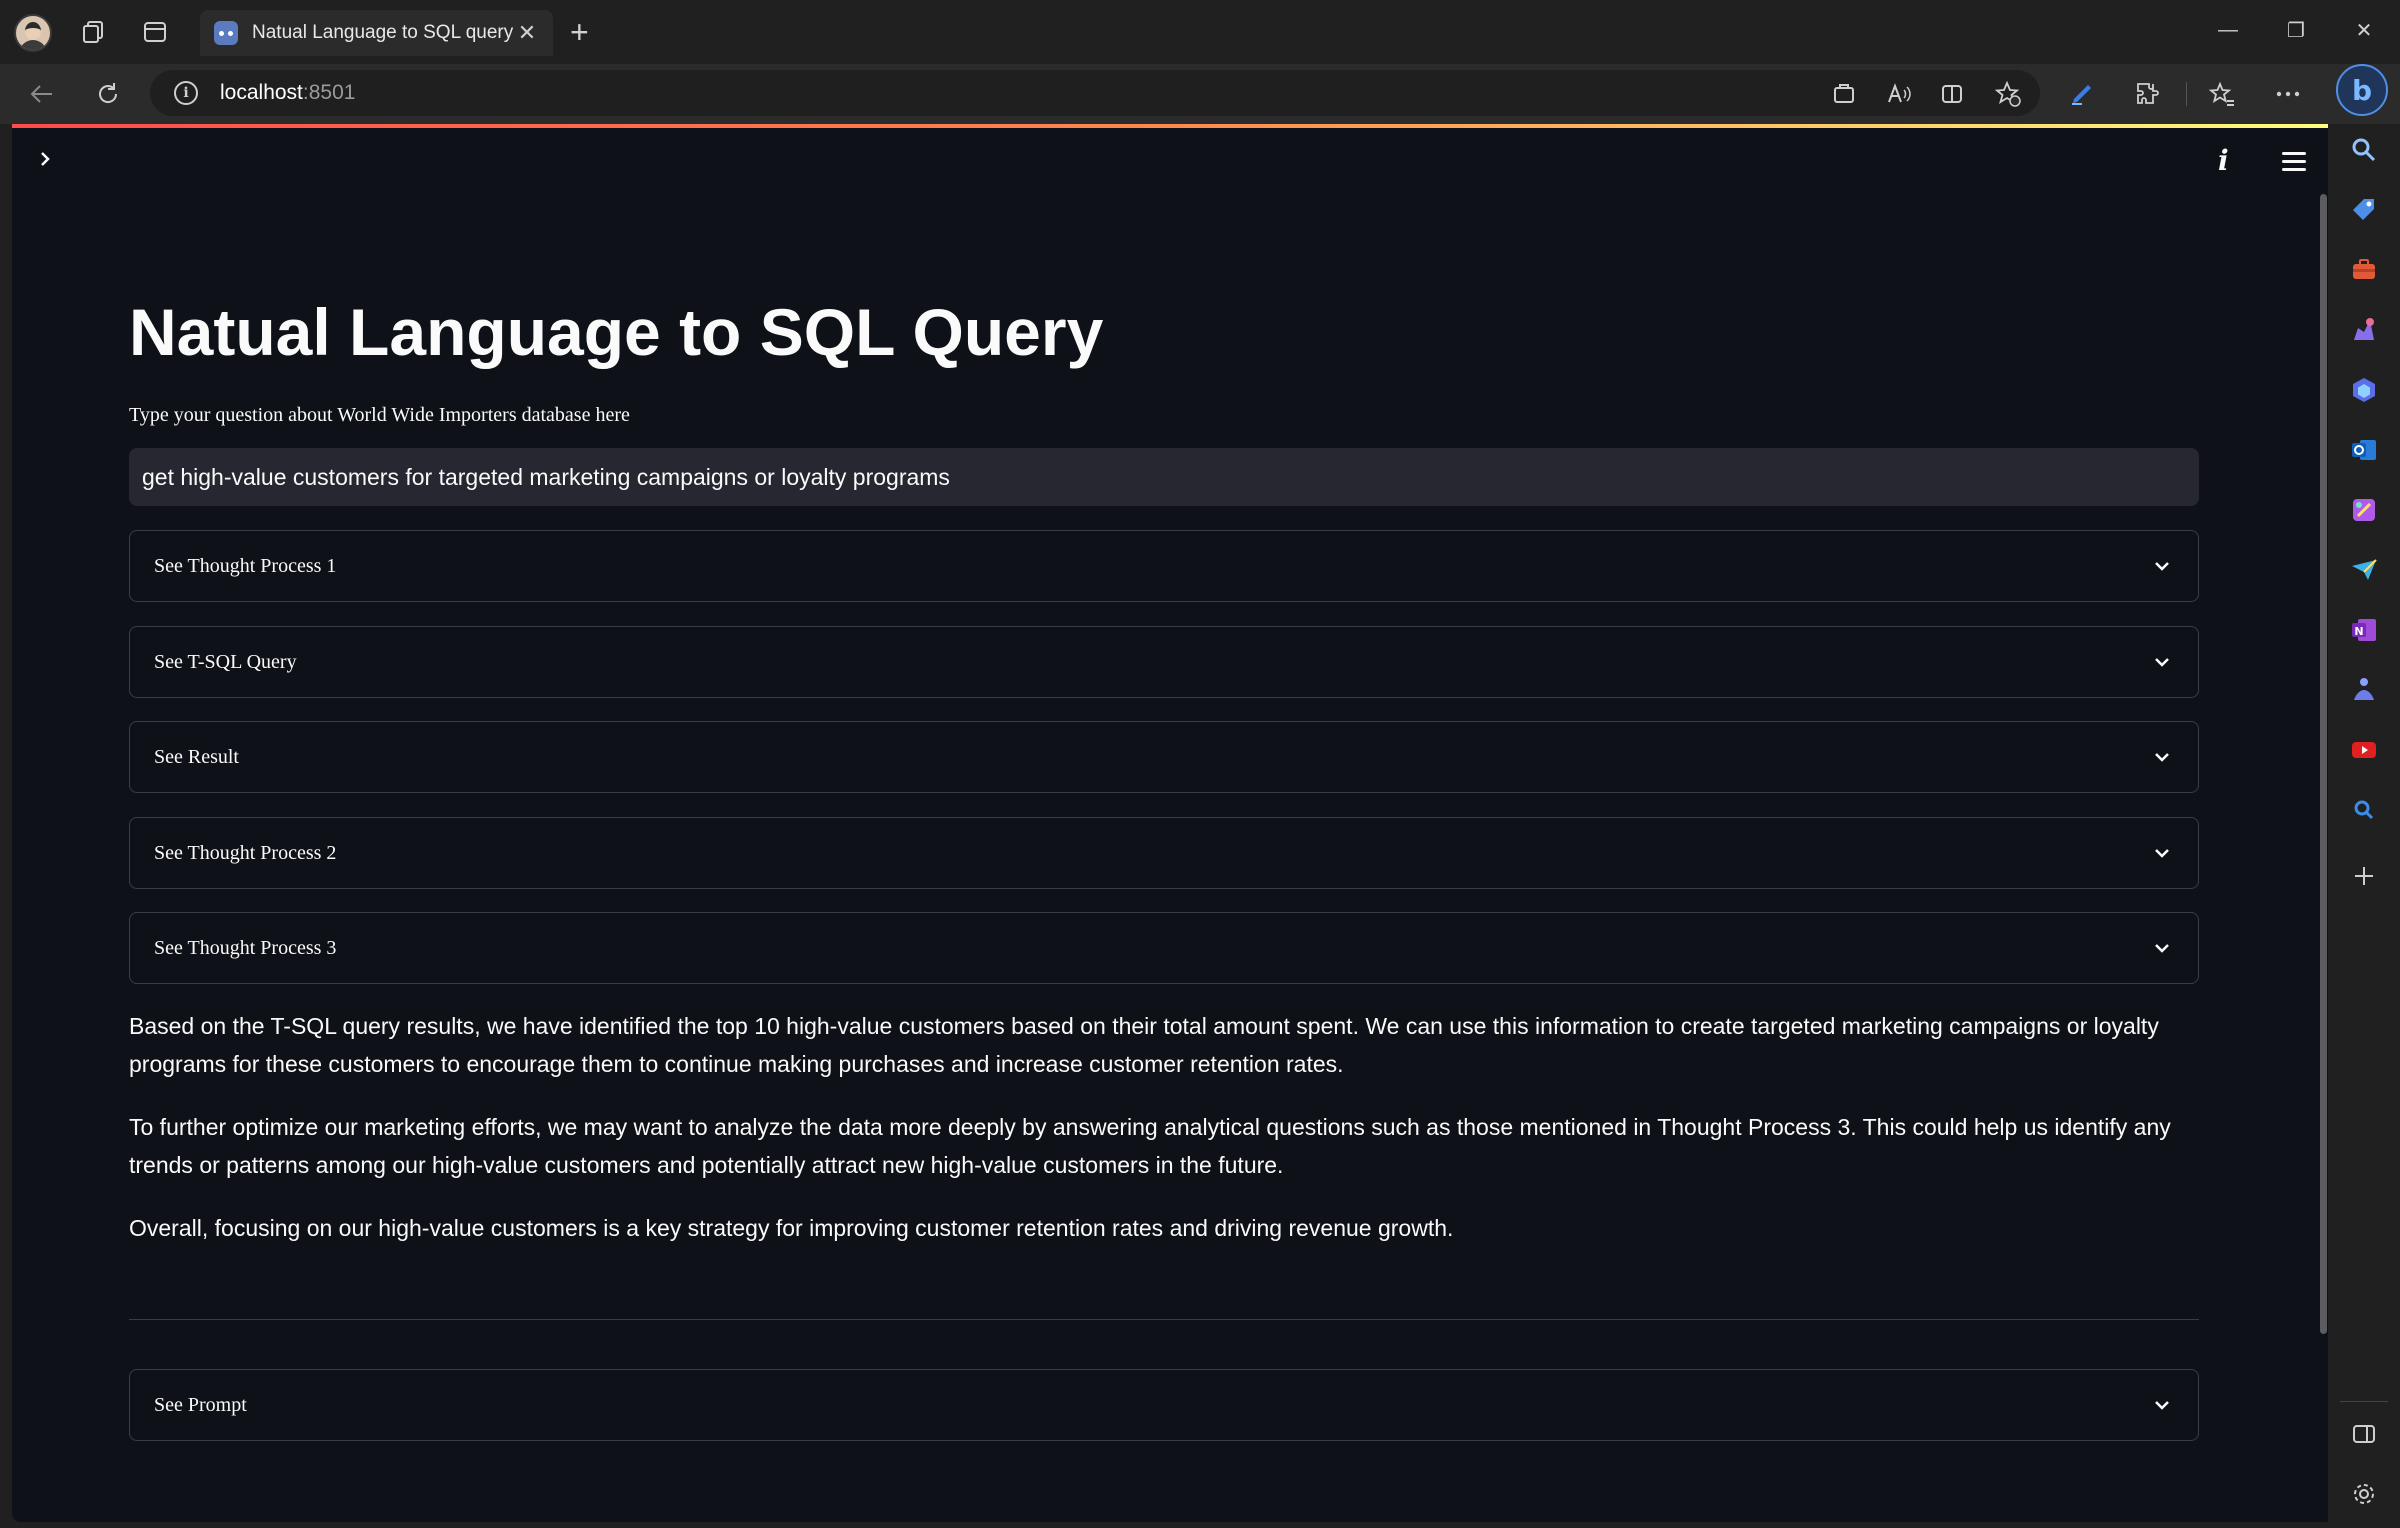  I want to click on about-info-icon: i, so click(2223, 160).